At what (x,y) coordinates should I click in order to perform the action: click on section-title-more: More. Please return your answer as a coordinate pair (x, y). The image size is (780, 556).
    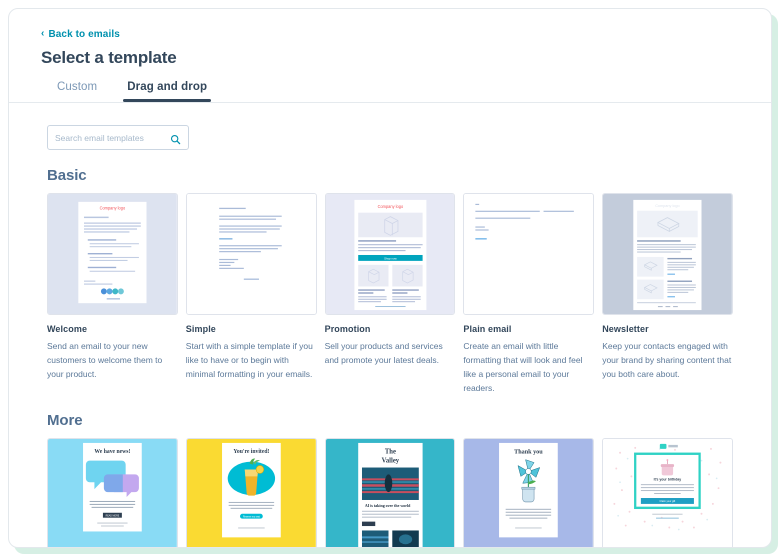
    Looking at the image, I should click on (65, 421).